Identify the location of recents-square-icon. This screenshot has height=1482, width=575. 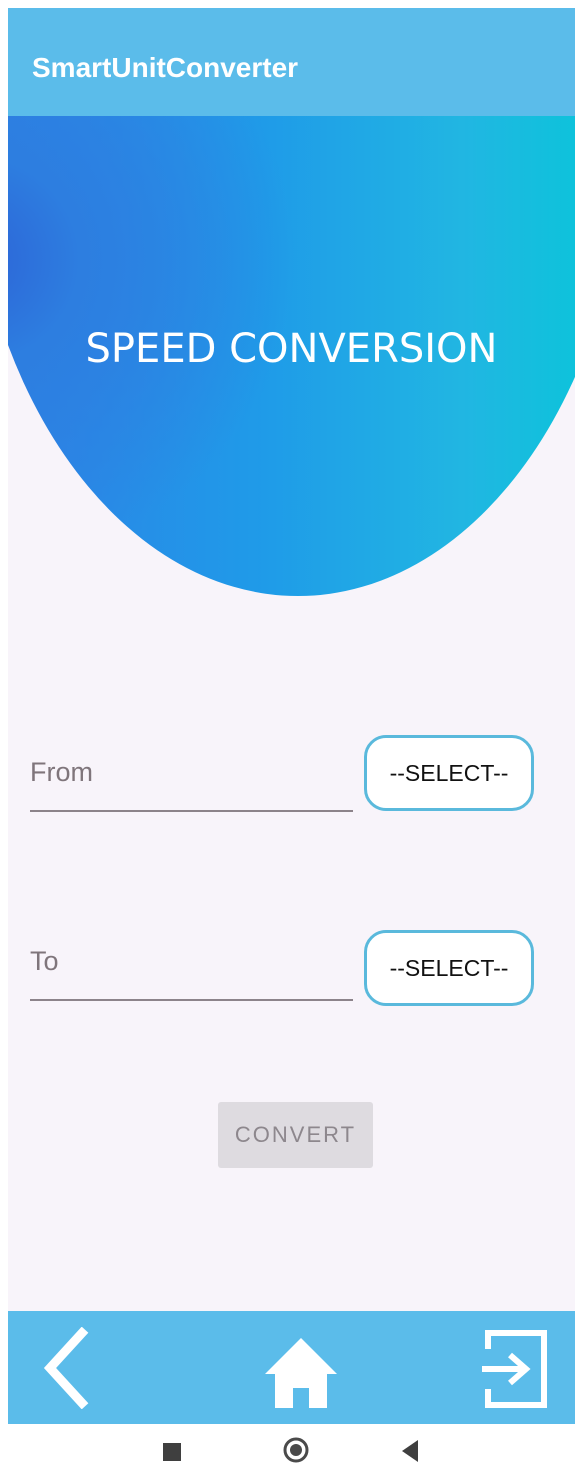
(172, 1452).